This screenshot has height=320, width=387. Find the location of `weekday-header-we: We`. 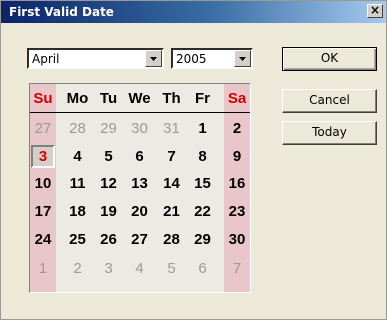

weekday-header-we: We is located at coordinates (139, 98).